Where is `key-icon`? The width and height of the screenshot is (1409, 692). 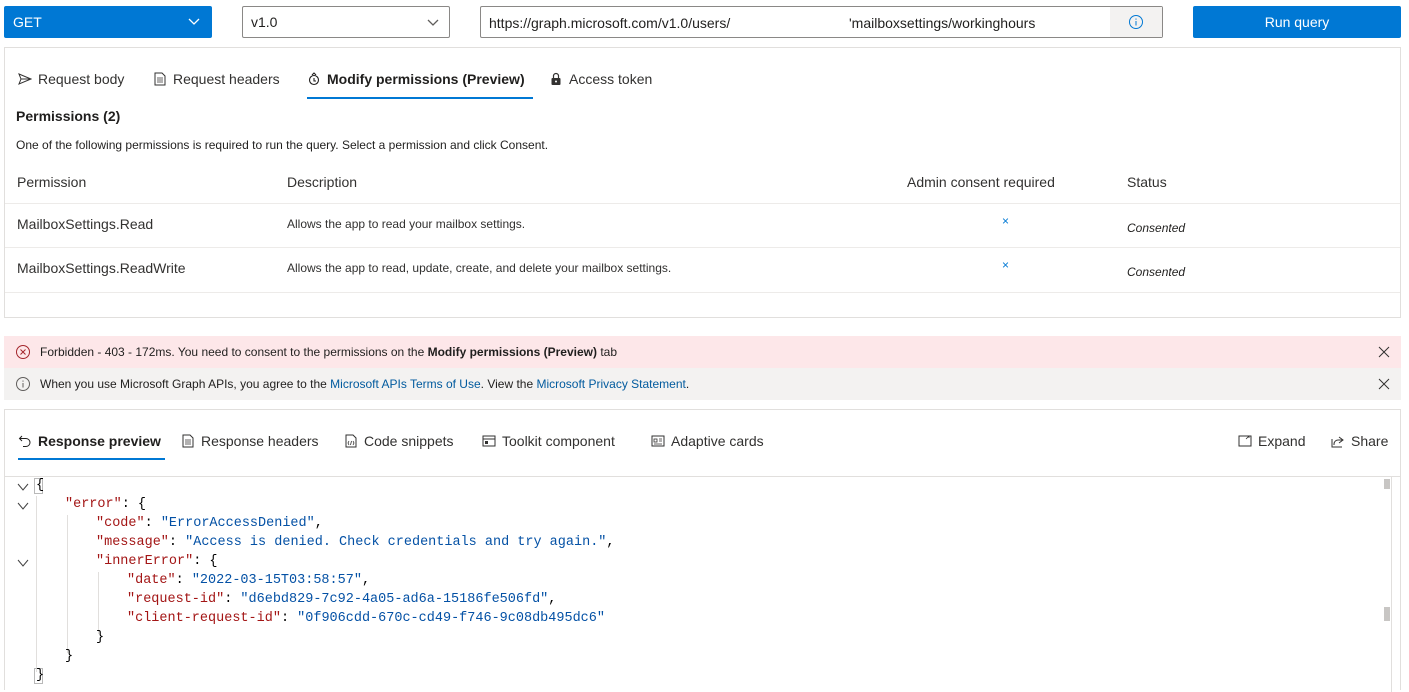
key-icon is located at coordinates (314, 79).